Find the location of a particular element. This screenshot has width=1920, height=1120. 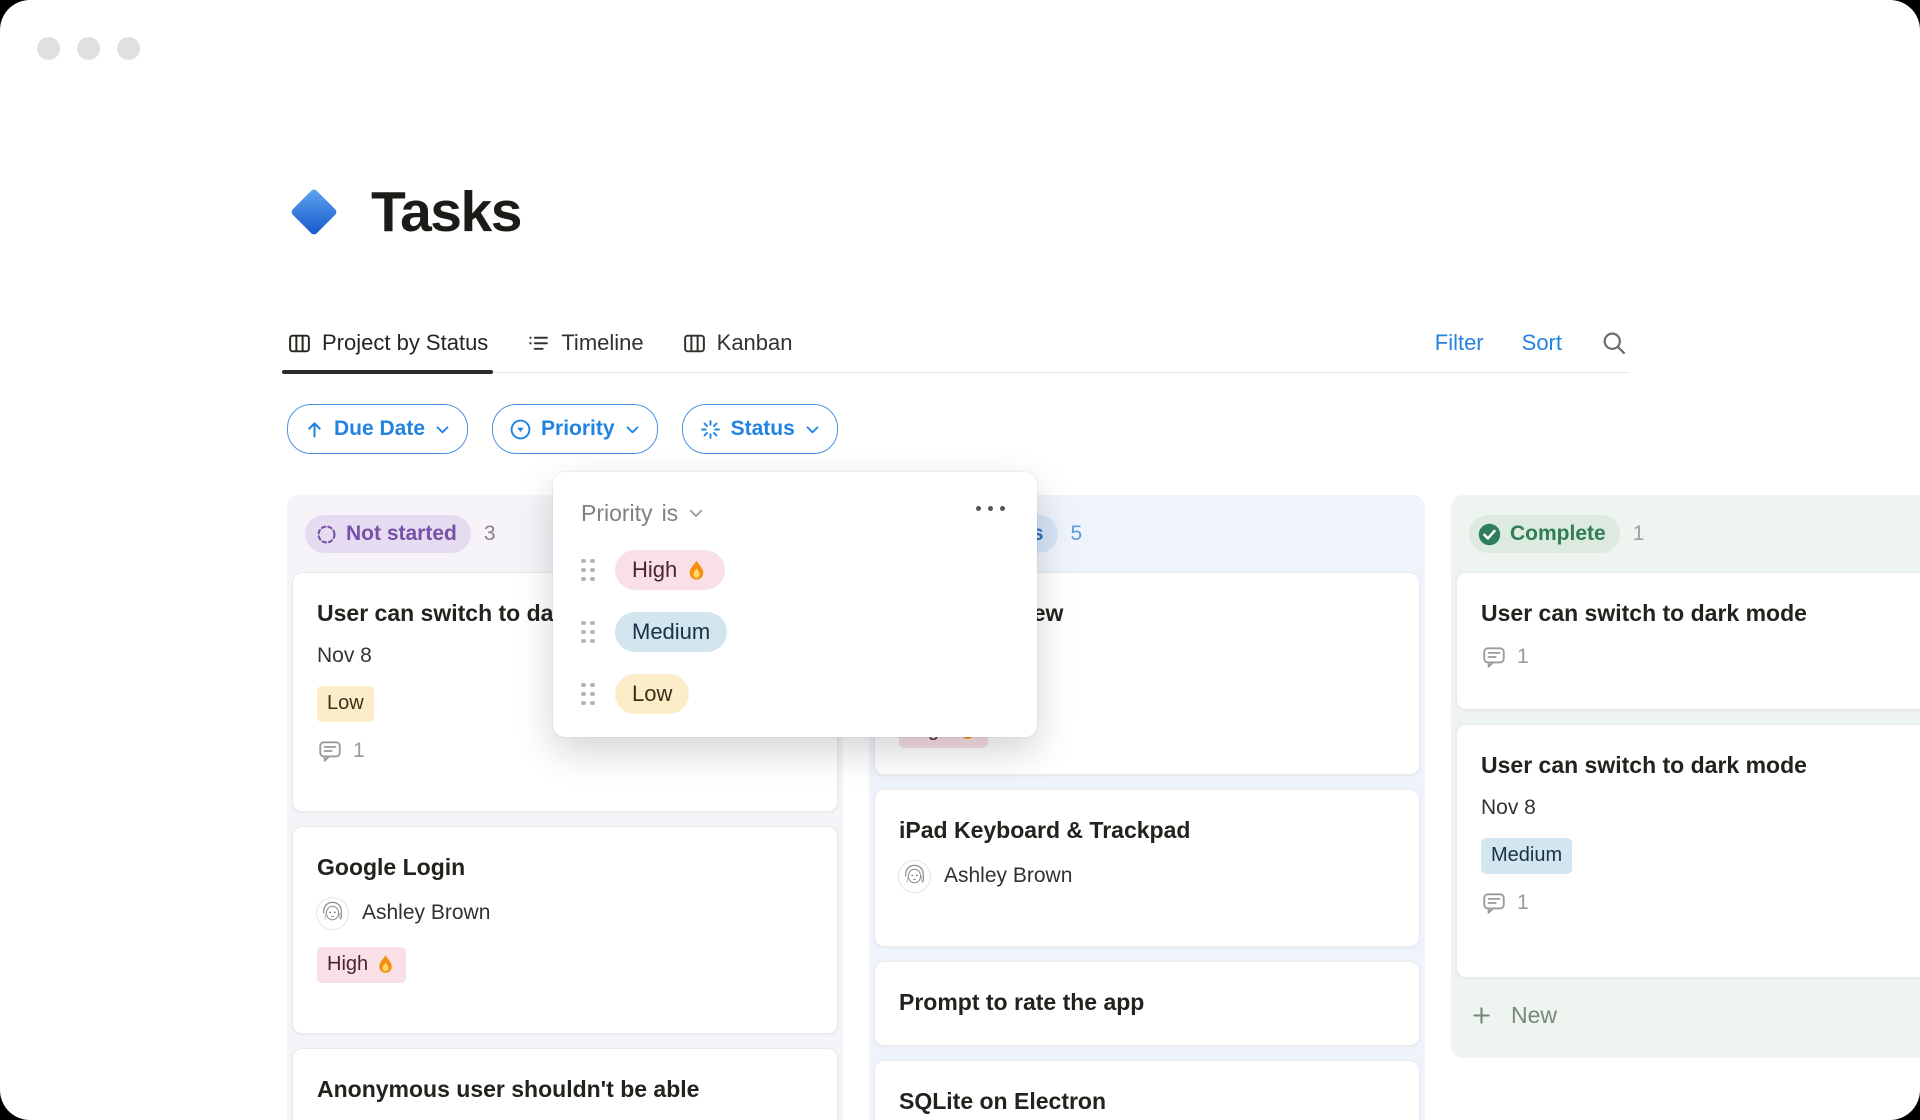

priority-filter-dropdown: Priority is High Medium Low is located at coordinates (795, 604).